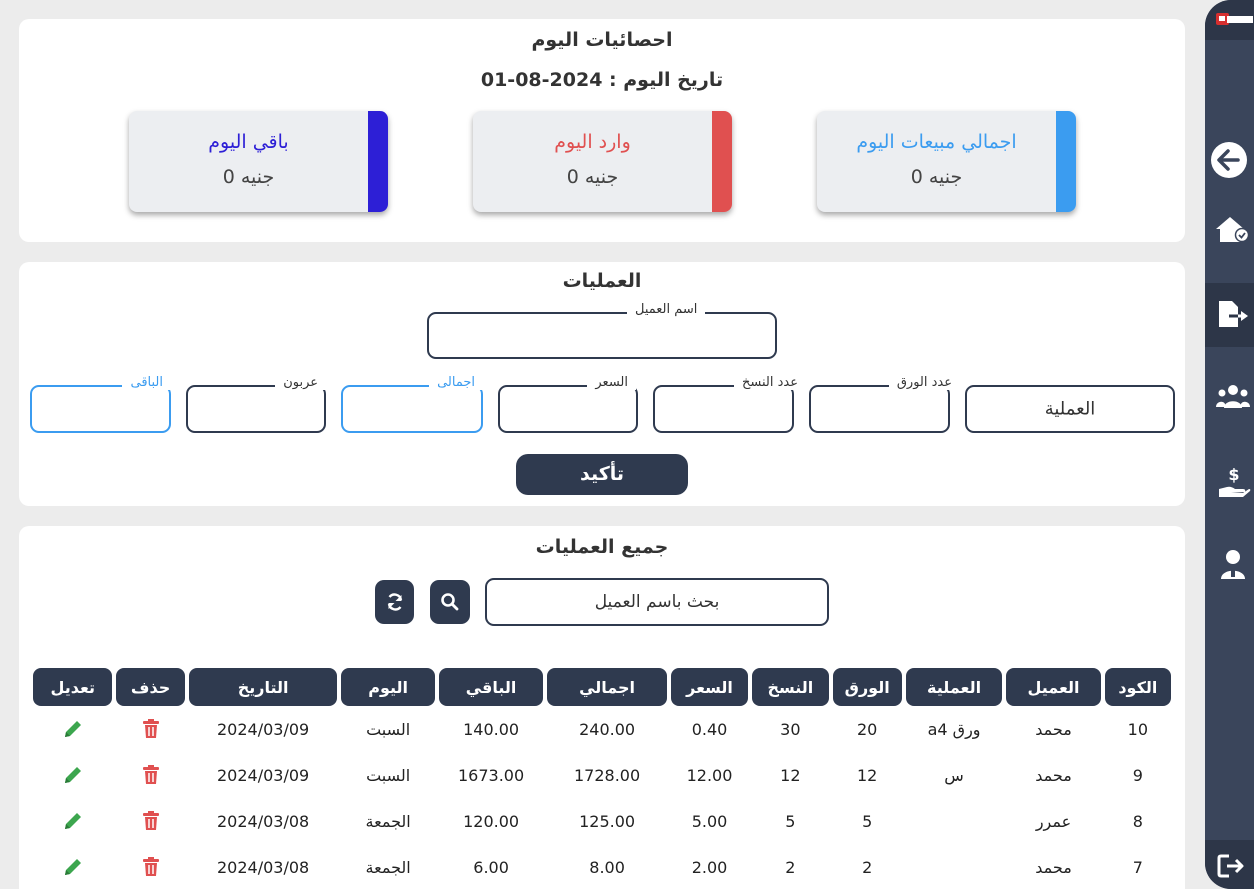 The width and height of the screenshot is (1254, 889). Describe the element at coordinates (602, 547) in the screenshot. I see `all-operations-title: جميع العمليات` at that location.